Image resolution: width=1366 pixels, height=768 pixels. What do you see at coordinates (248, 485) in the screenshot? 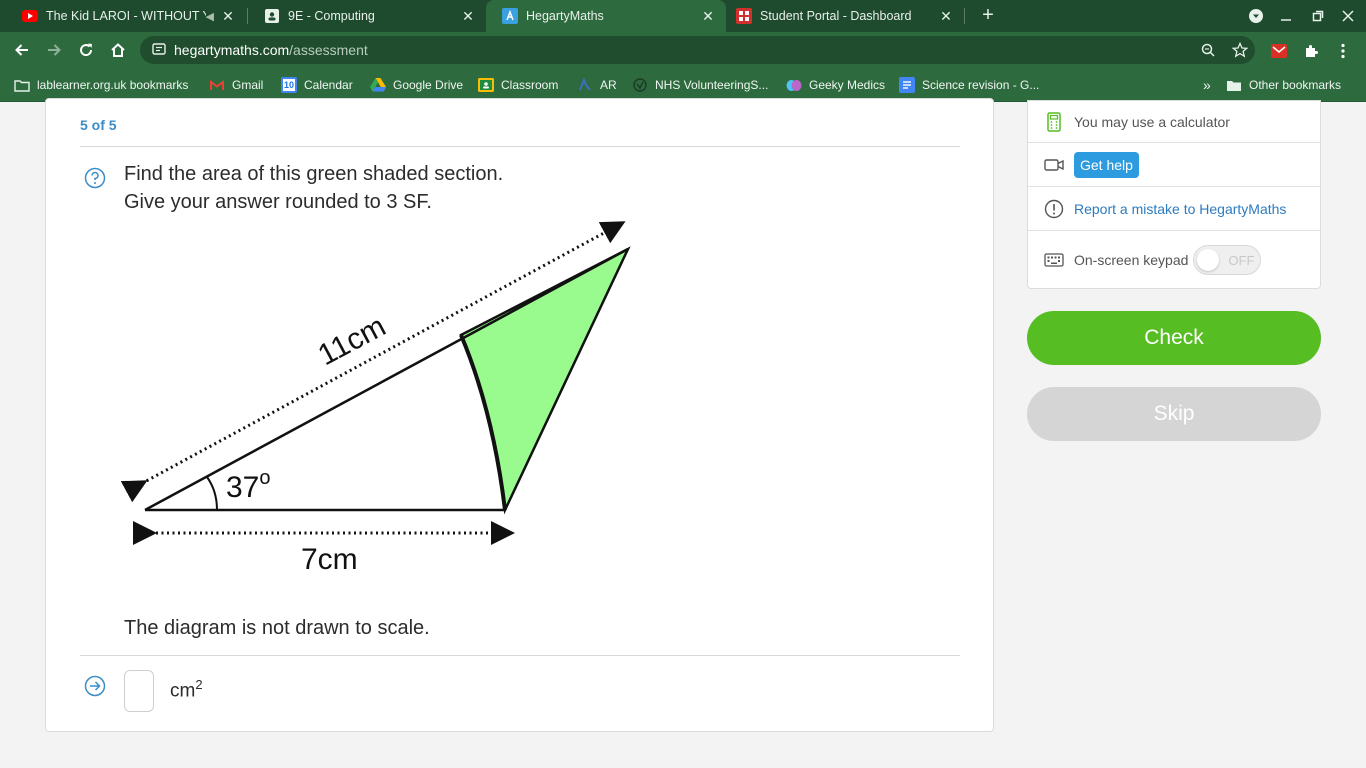
I see `label-angle: 37o` at bounding box center [248, 485].